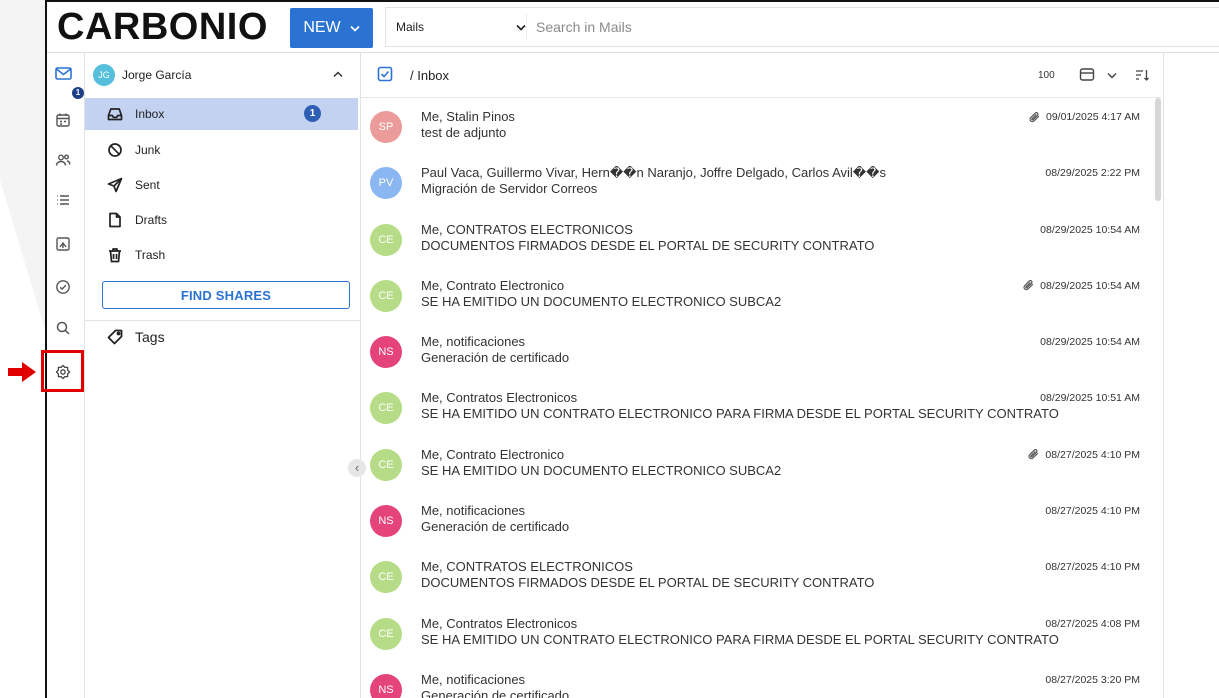  Describe the element at coordinates (461, 27) in the screenshot. I see `search-scope-select: Mails` at that location.